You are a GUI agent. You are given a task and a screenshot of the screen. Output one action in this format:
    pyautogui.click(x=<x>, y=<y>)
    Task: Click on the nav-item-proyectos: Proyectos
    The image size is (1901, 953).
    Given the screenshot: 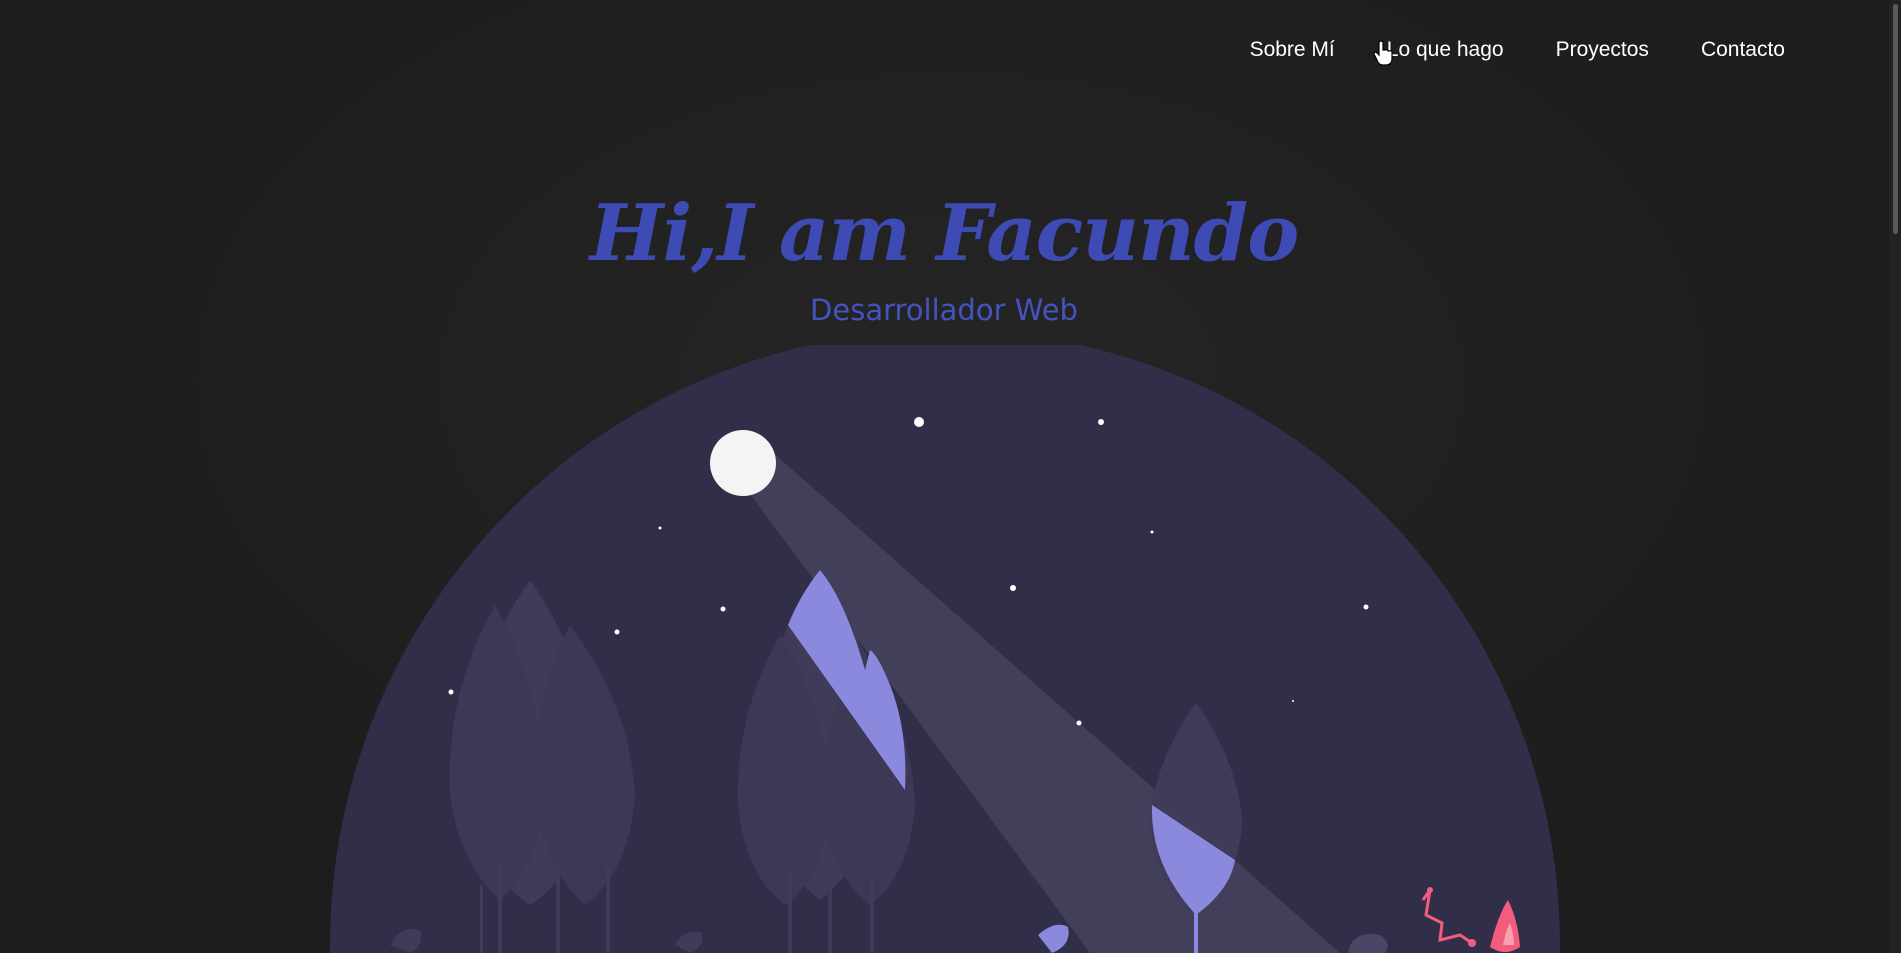 What is the action you would take?
    pyautogui.click(x=1602, y=50)
    